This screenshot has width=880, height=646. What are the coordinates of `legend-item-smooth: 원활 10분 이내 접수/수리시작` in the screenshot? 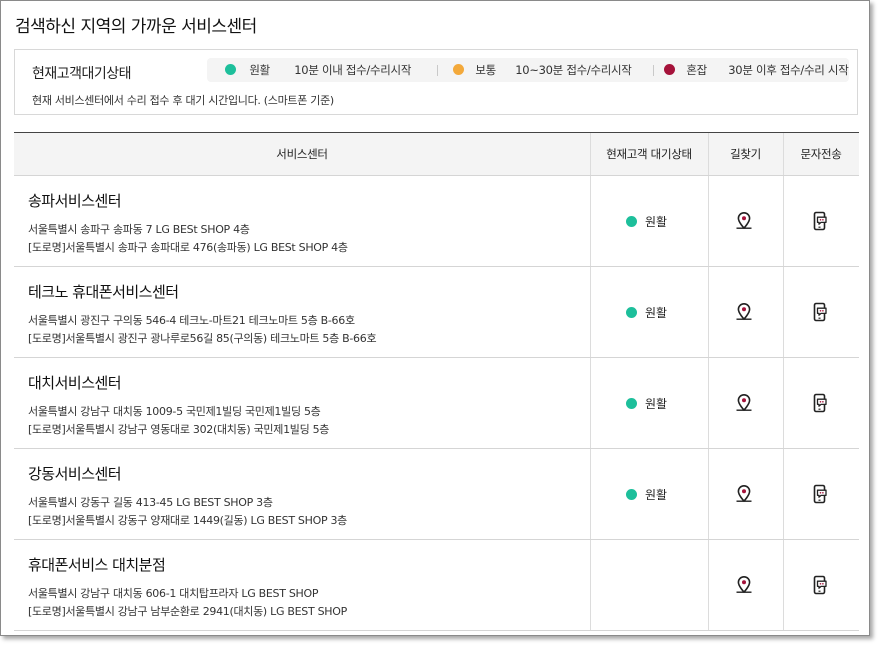 It's located at (318, 70).